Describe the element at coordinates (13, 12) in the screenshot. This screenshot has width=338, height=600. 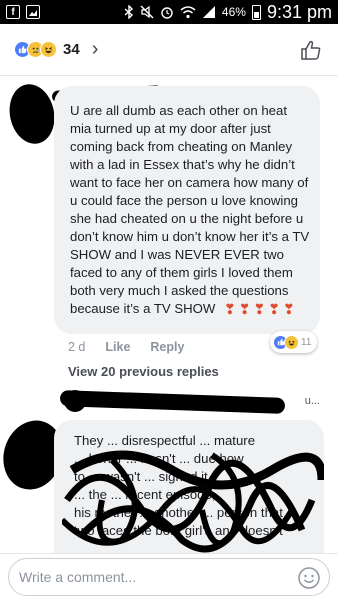
I see `facebook-notification-icon: f` at that location.